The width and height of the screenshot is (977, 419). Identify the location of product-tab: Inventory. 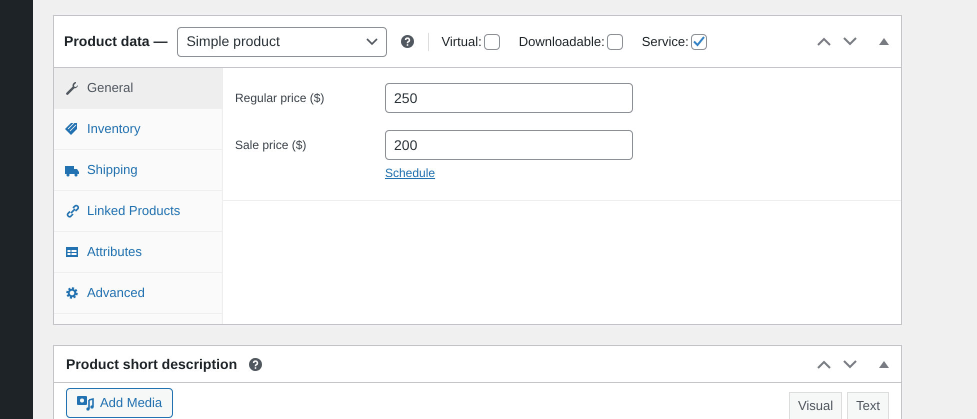
(138, 129).